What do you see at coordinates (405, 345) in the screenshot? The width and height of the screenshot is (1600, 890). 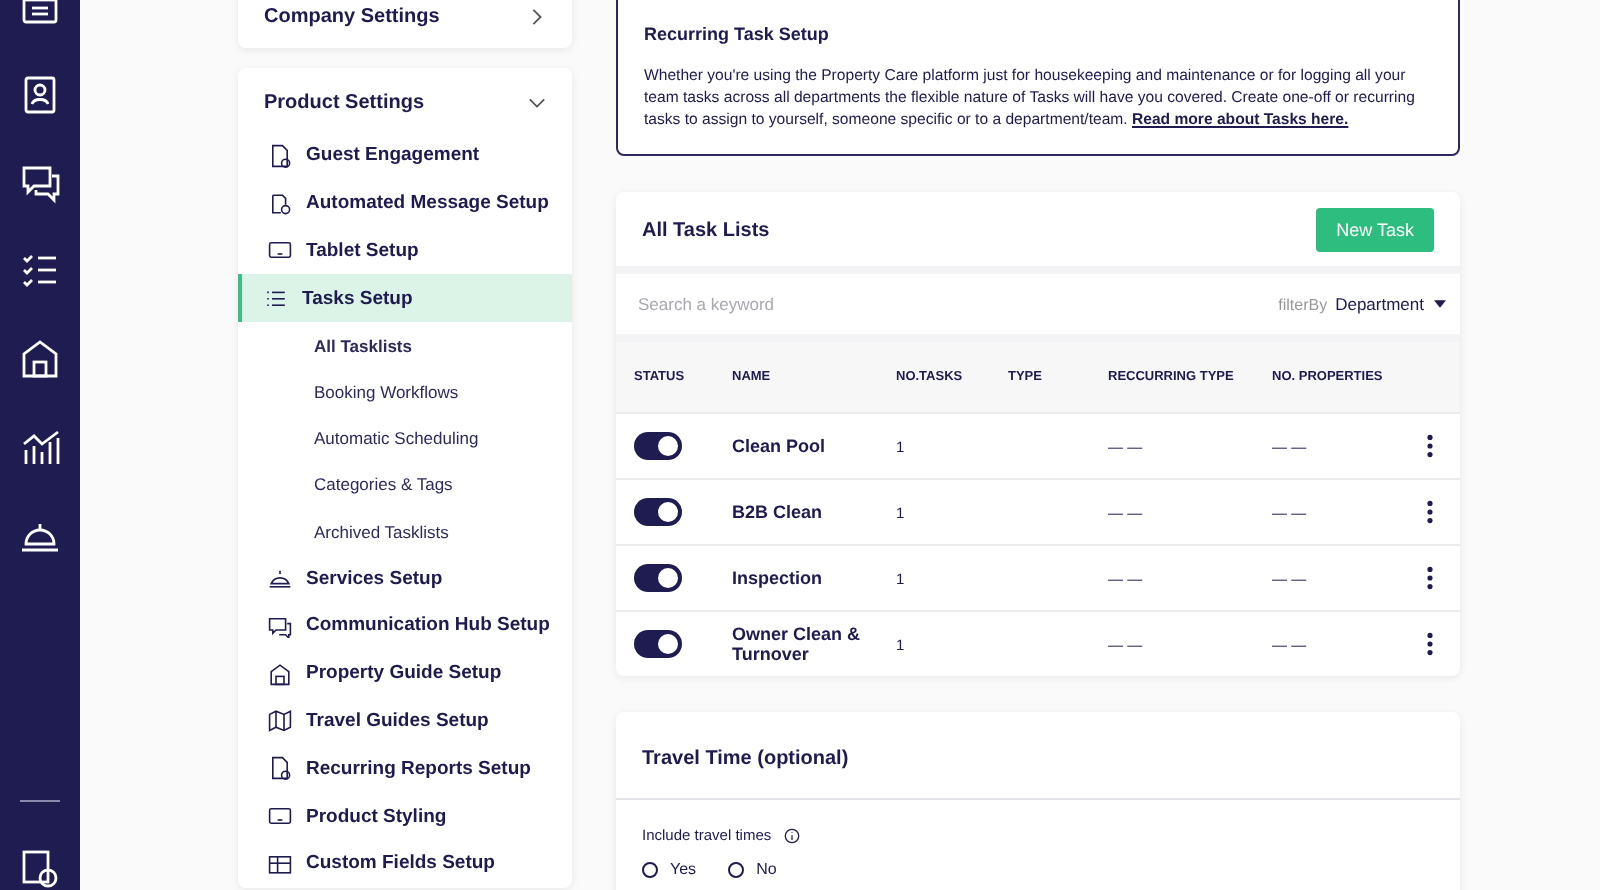 I see `settings-subnav-item: All Tasklists` at bounding box center [405, 345].